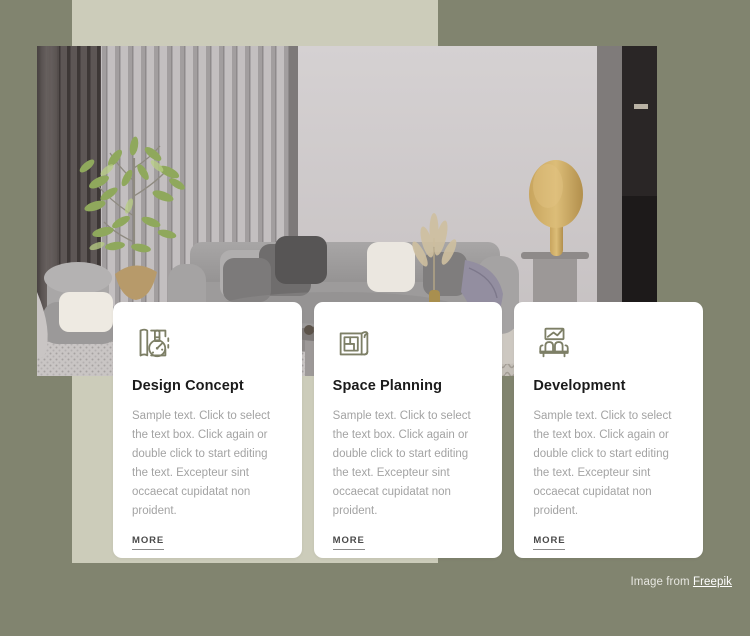 The image size is (750, 636). I want to click on freepik-link: Freepik, so click(712, 582).